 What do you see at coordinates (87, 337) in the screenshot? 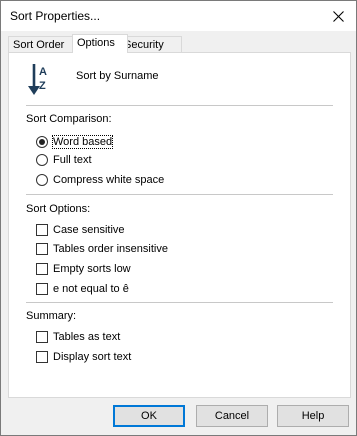
I see `checkbox-label: Tables as text` at bounding box center [87, 337].